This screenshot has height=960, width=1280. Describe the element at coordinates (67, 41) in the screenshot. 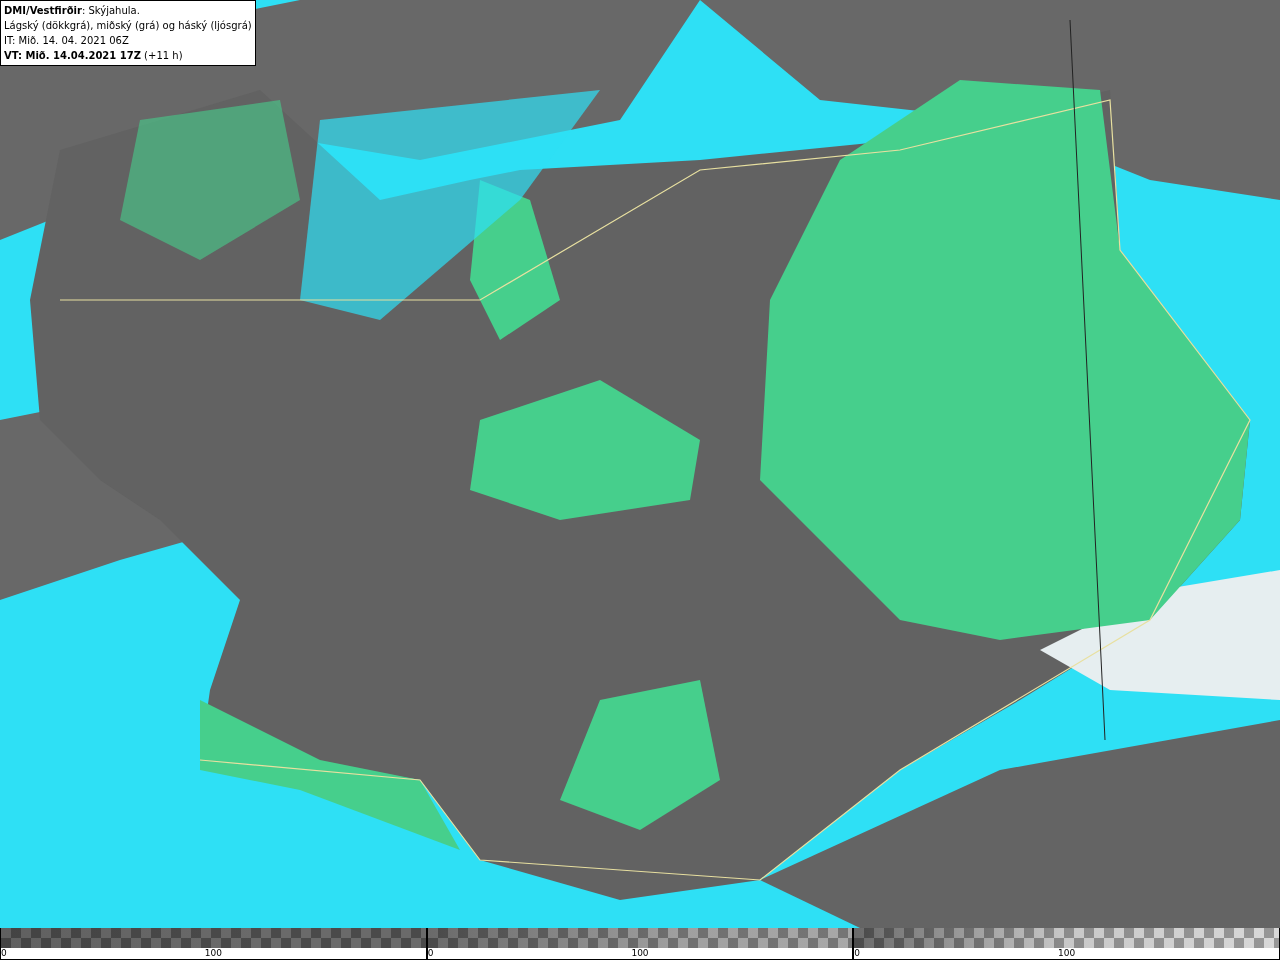

I see `info-text: IT: Mið. 14. 04. 2021 06Z` at that location.